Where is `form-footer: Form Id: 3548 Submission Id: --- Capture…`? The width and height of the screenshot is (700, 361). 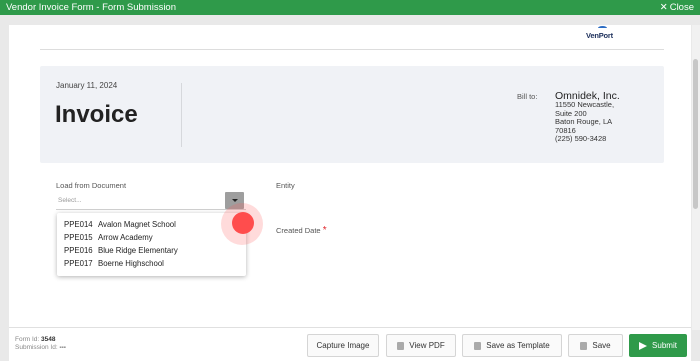 form-footer: Form Id: 3548 Submission Id: --- Capture… is located at coordinates (350, 344).